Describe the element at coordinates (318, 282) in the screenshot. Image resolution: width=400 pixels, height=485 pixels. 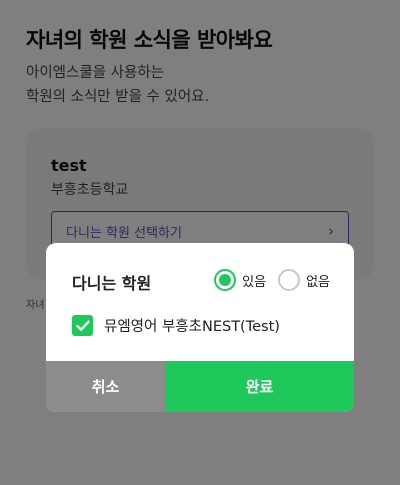
I see `radio-no-label: 없음` at that location.